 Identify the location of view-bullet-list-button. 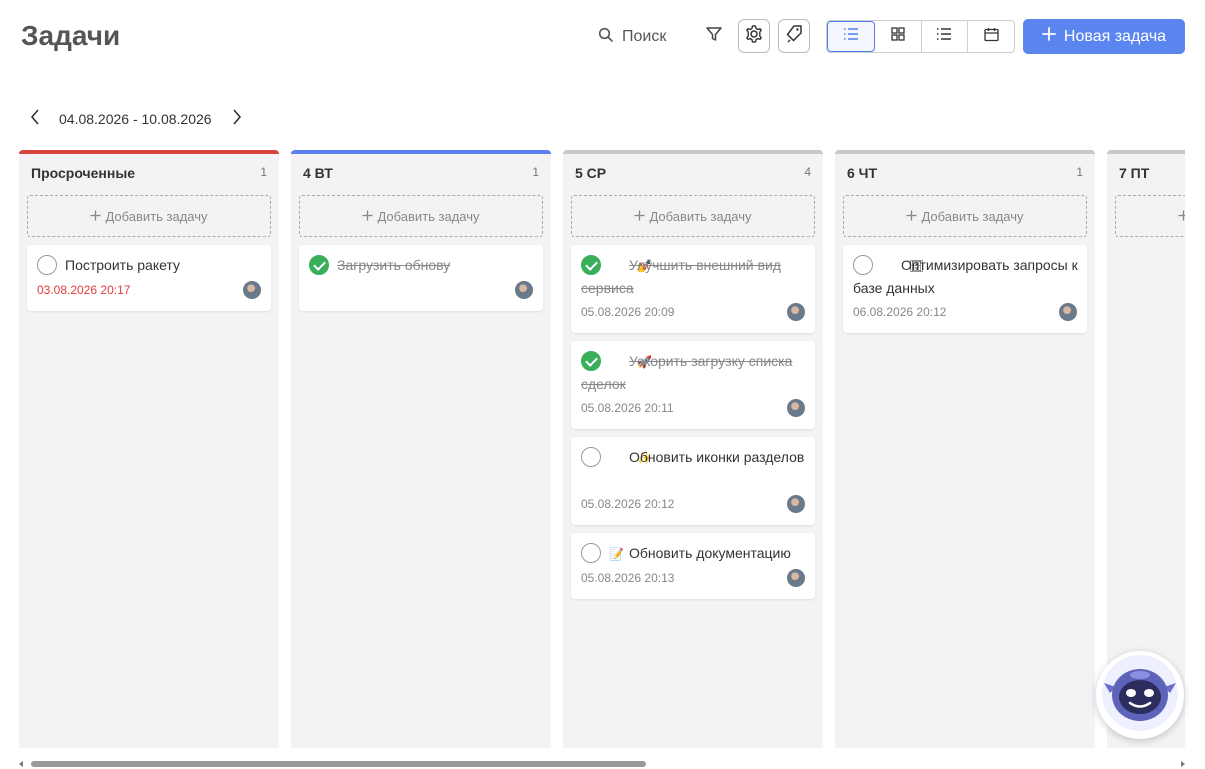
(945, 36).